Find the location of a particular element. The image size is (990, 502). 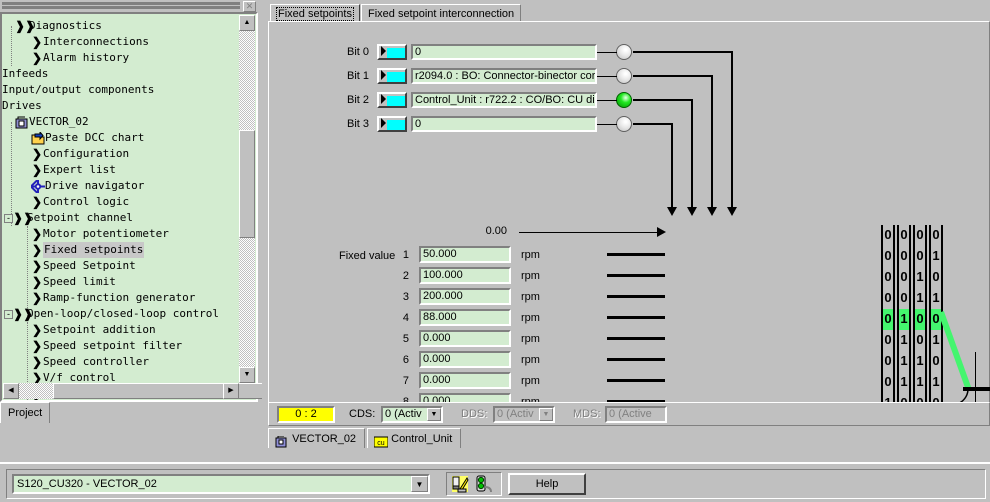

fixed-value-field-1: 50.000 is located at coordinates (465, 254).